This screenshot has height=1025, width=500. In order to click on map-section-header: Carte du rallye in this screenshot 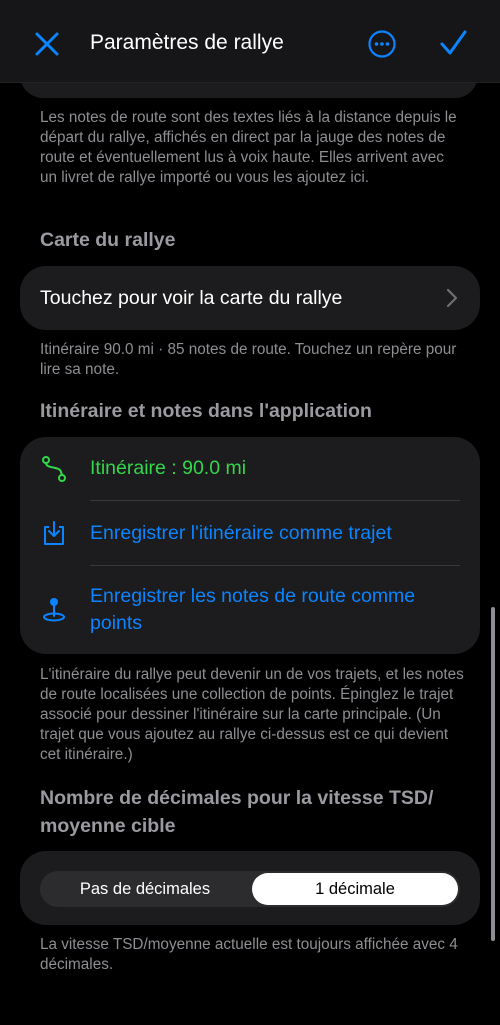, I will do `click(108, 240)`.